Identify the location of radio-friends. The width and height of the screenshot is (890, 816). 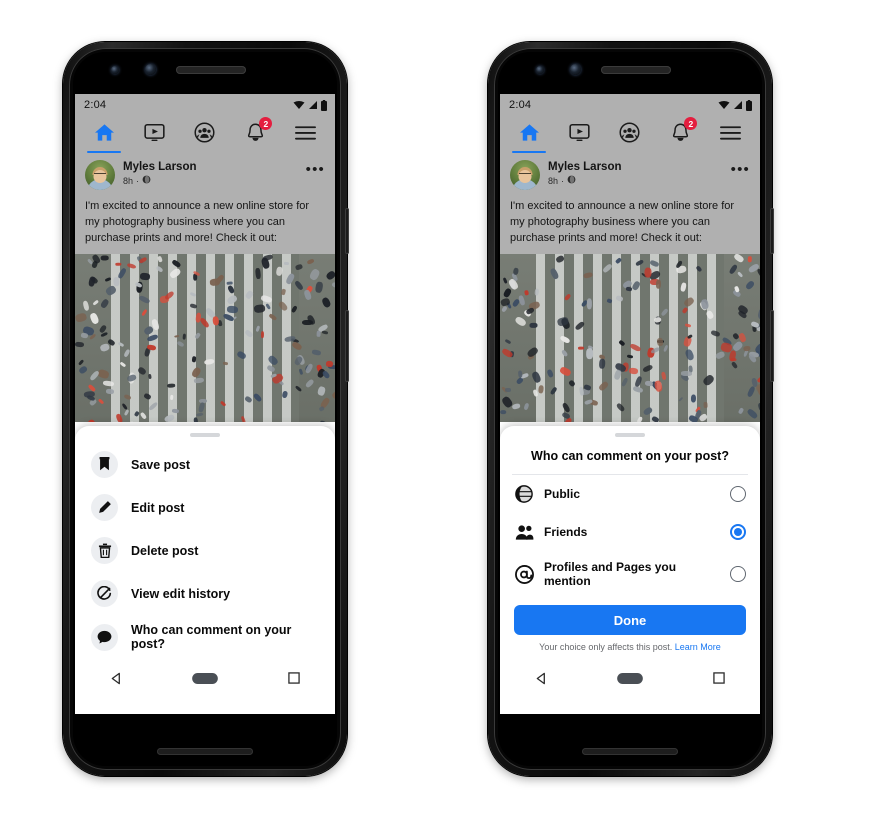
(738, 532).